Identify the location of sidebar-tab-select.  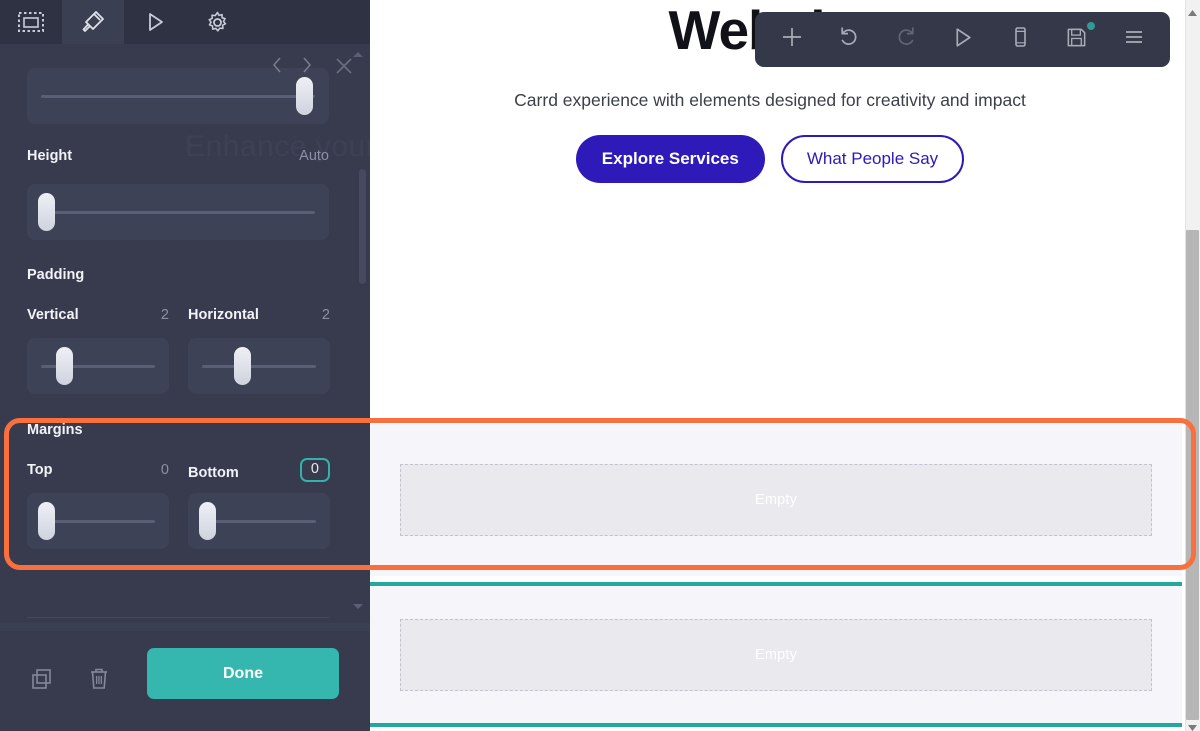
(31, 22).